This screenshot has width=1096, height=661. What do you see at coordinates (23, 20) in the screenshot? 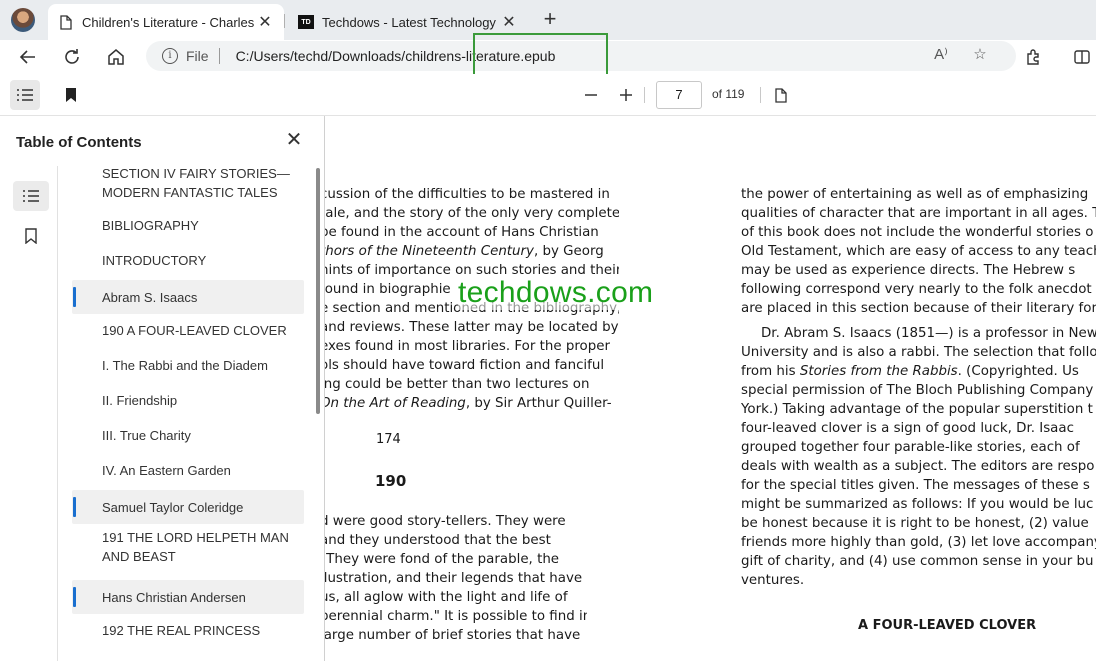
I see `profile-avatar` at bounding box center [23, 20].